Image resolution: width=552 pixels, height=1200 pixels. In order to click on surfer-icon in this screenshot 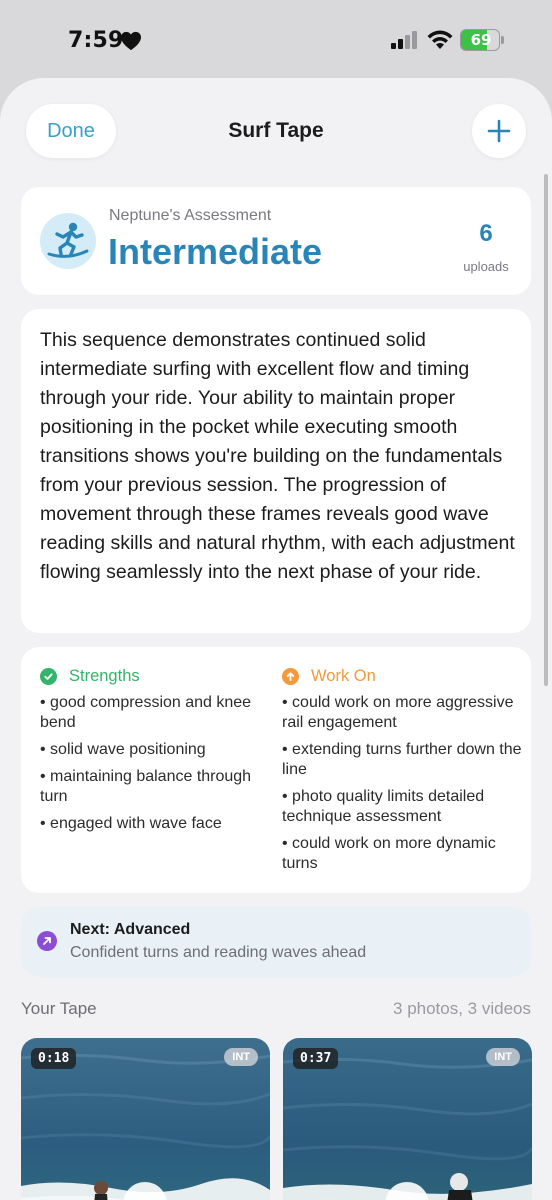, I will do `click(68, 241)`.